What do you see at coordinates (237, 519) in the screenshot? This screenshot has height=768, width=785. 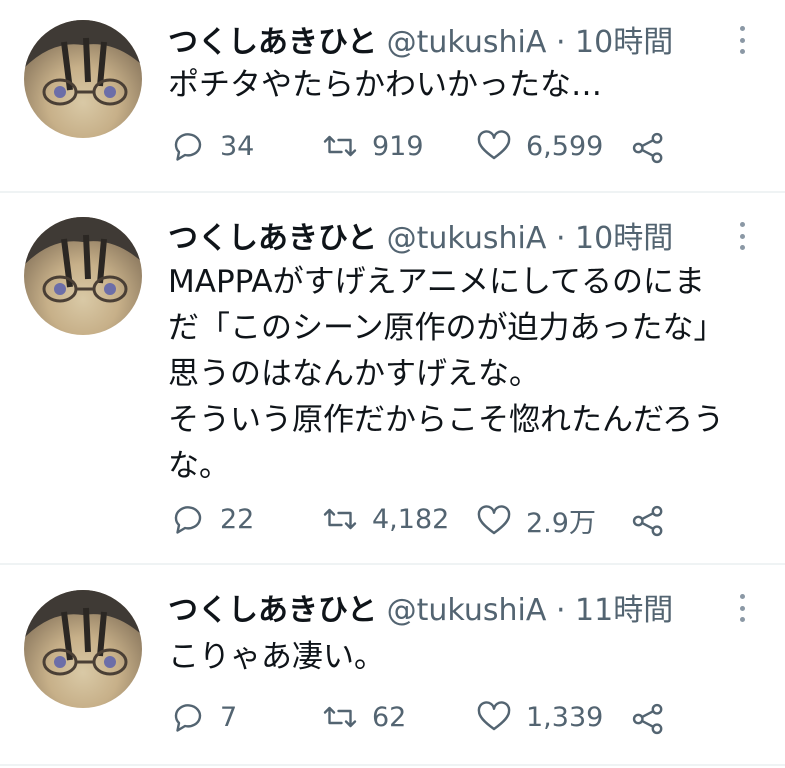 I see `reply-count: 22` at bounding box center [237, 519].